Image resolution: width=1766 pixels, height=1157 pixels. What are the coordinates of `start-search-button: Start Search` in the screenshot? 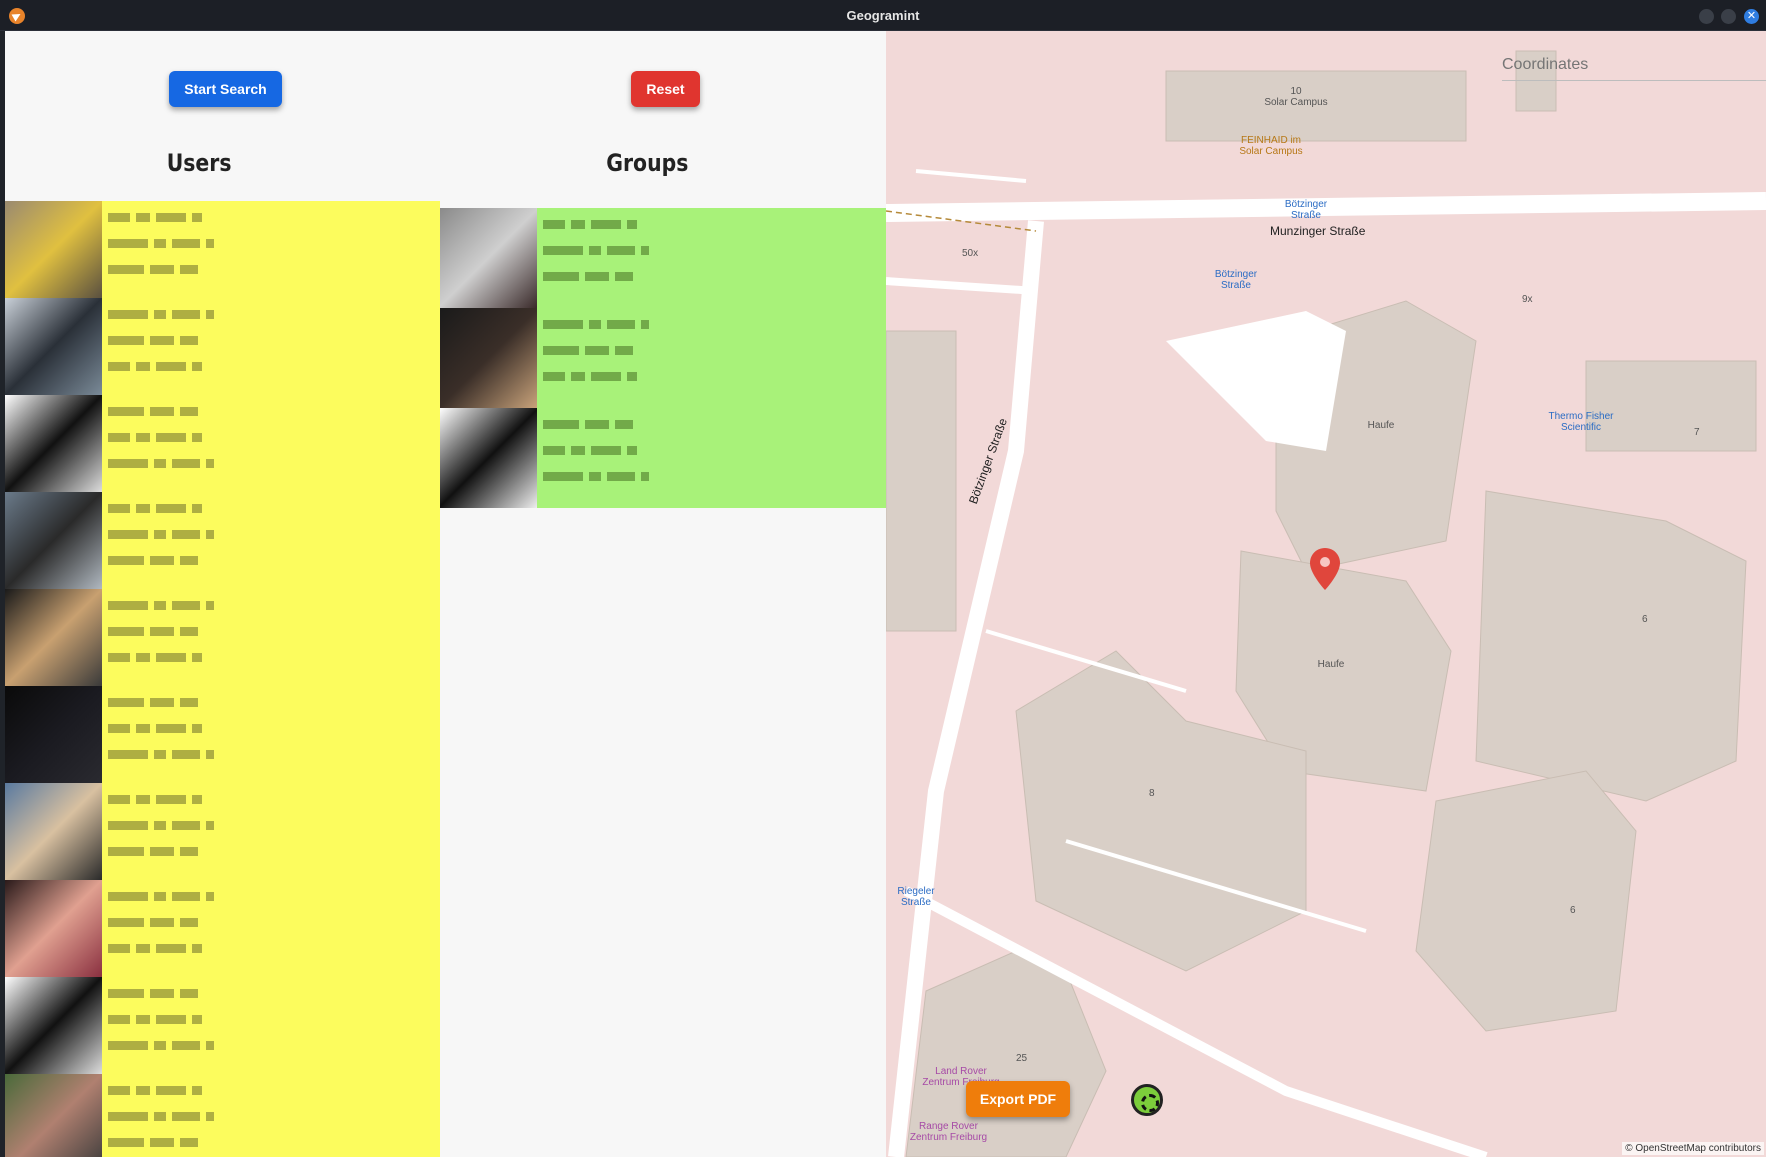 It's located at (225, 89).